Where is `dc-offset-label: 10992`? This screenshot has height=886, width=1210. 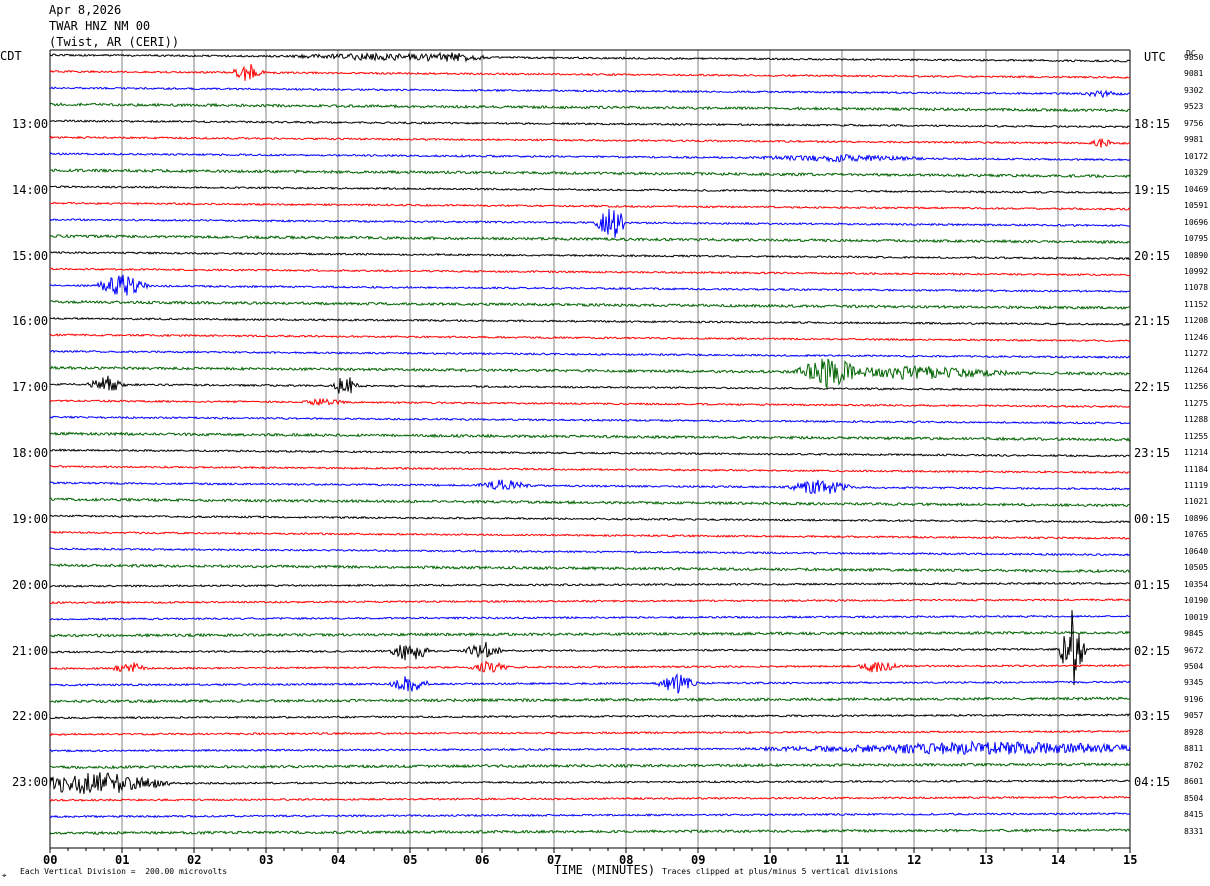 dc-offset-label: 10992 is located at coordinates (1196, 271).